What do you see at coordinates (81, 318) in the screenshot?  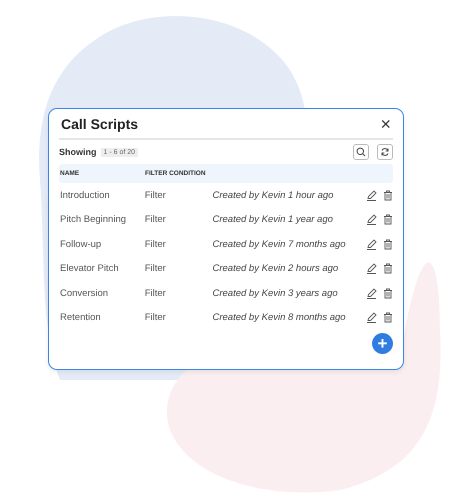 I see `script-name: Retention` at bounding box center [81, 318].